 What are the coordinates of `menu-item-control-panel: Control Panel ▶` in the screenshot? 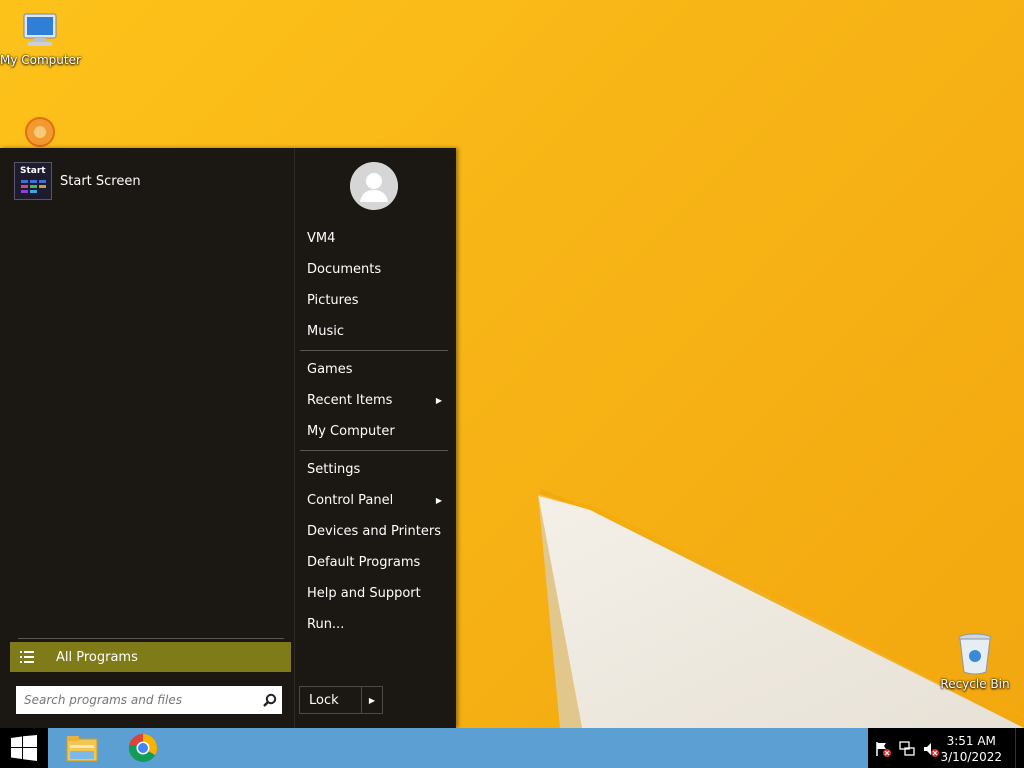 It's located at (374, 500).